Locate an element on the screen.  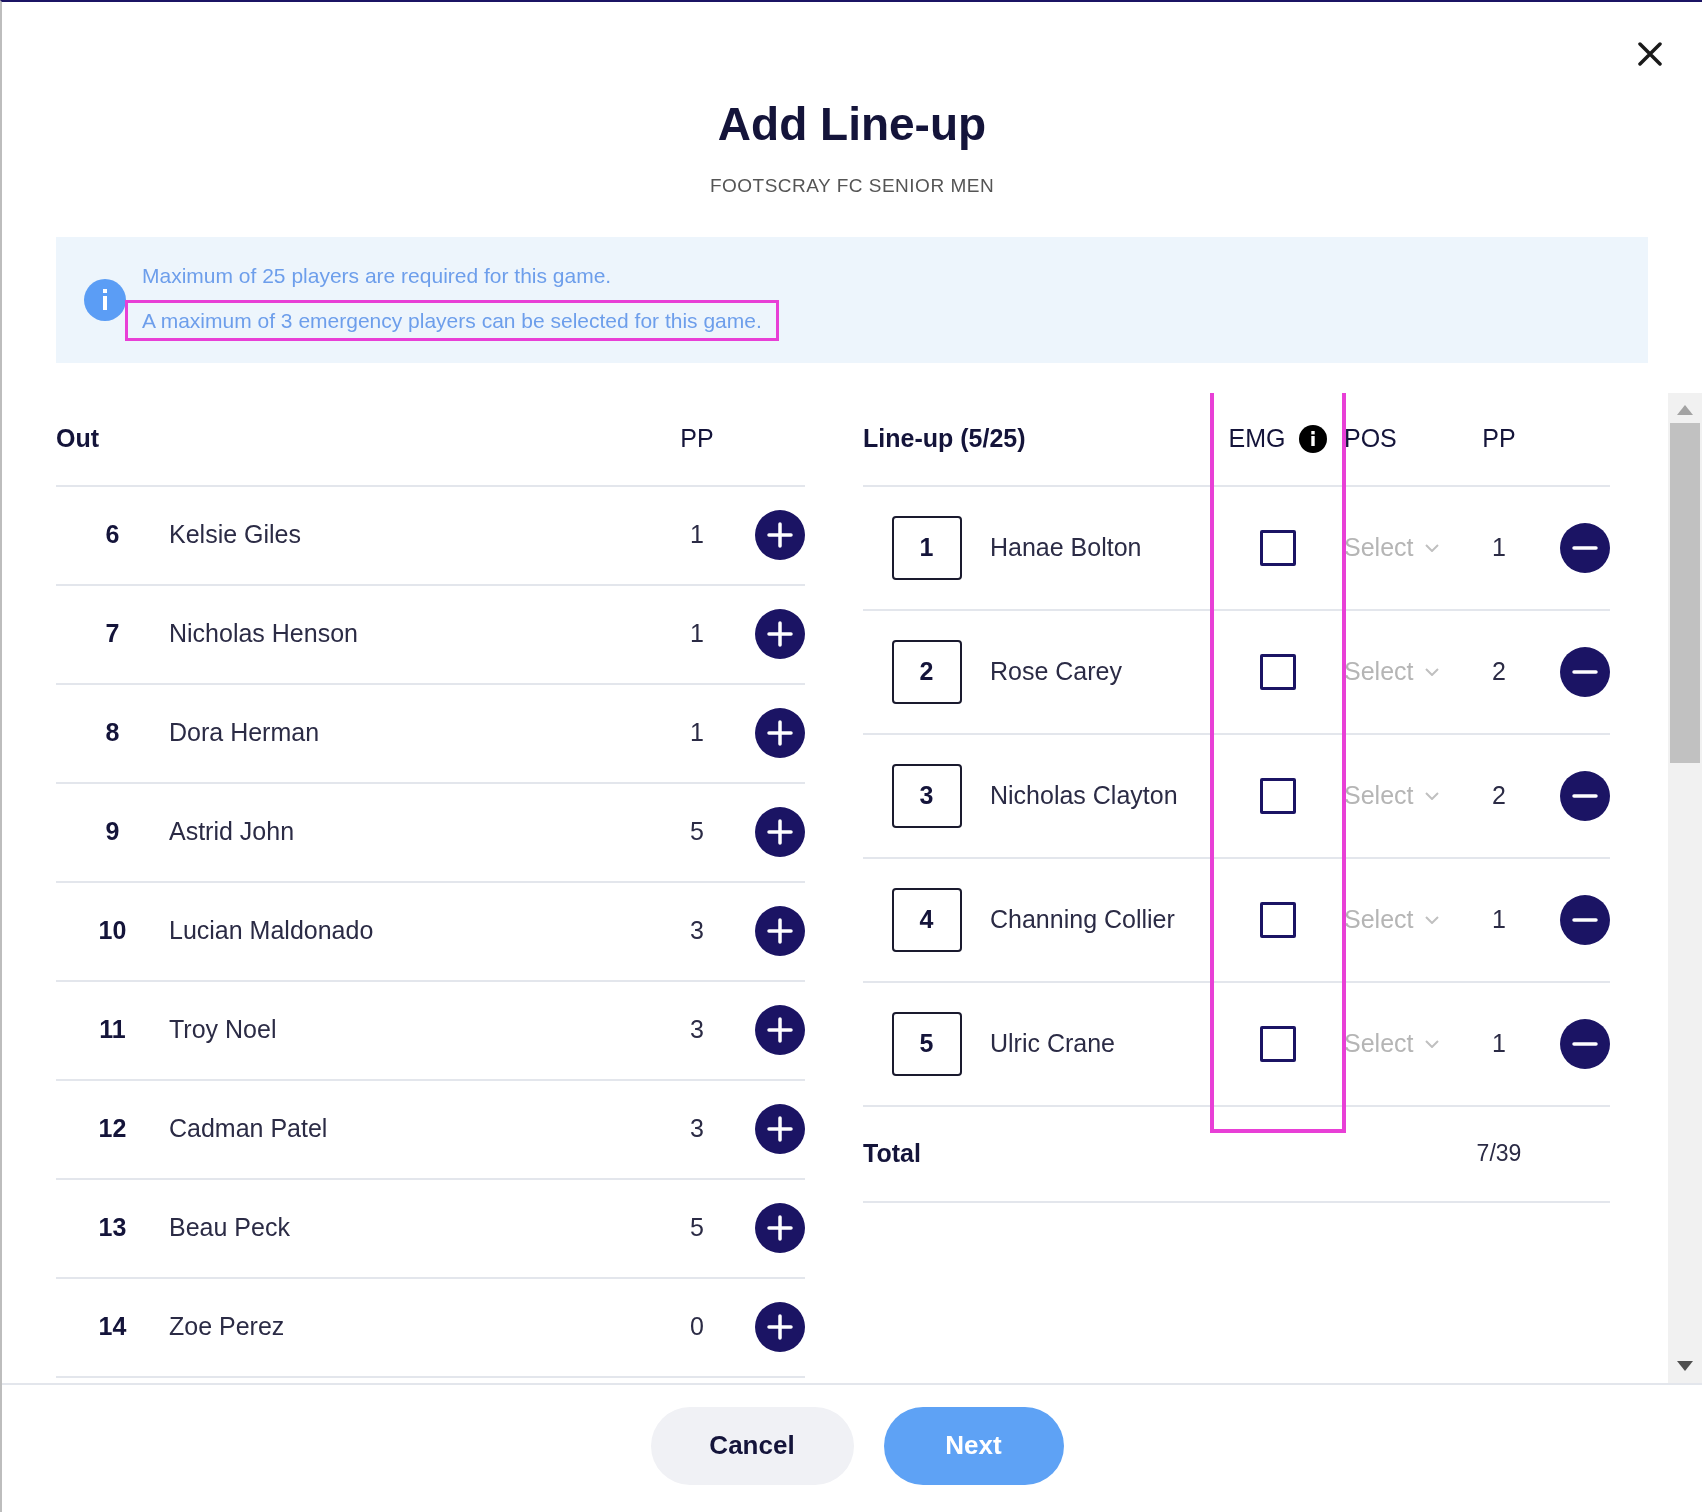
close-icon is located at coordinates (1650, 54).